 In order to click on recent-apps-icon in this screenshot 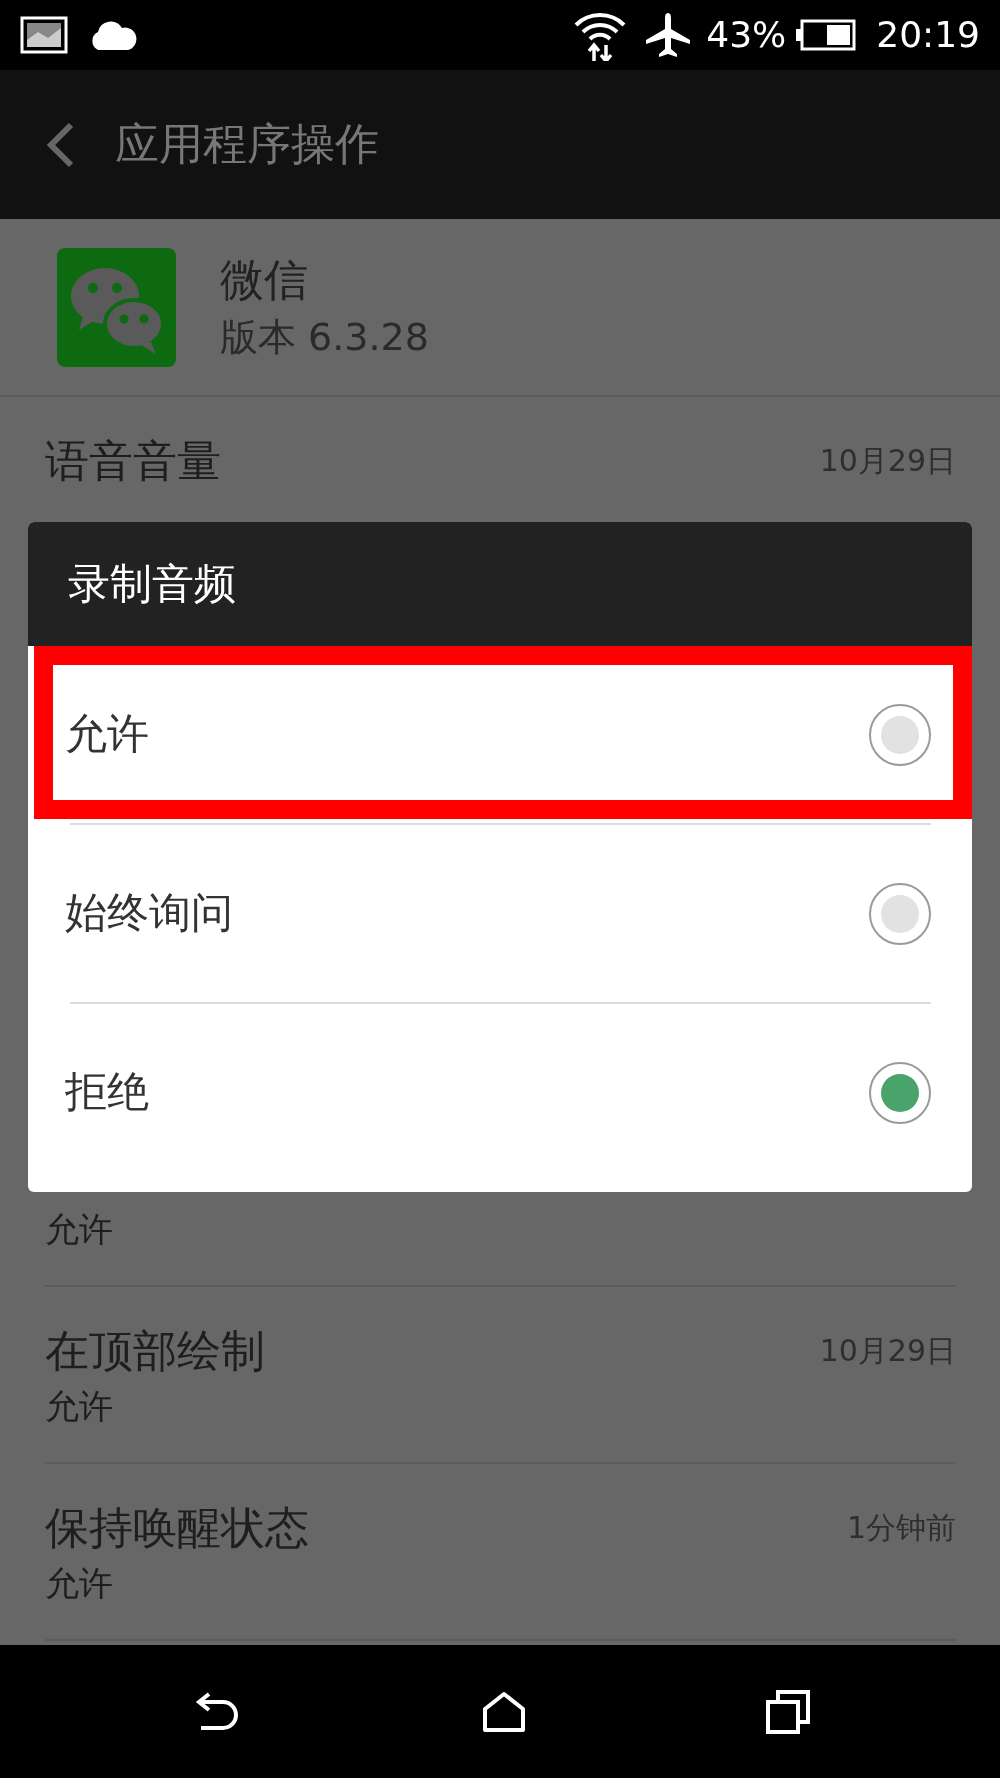, I will do `click(788, 1711)`.